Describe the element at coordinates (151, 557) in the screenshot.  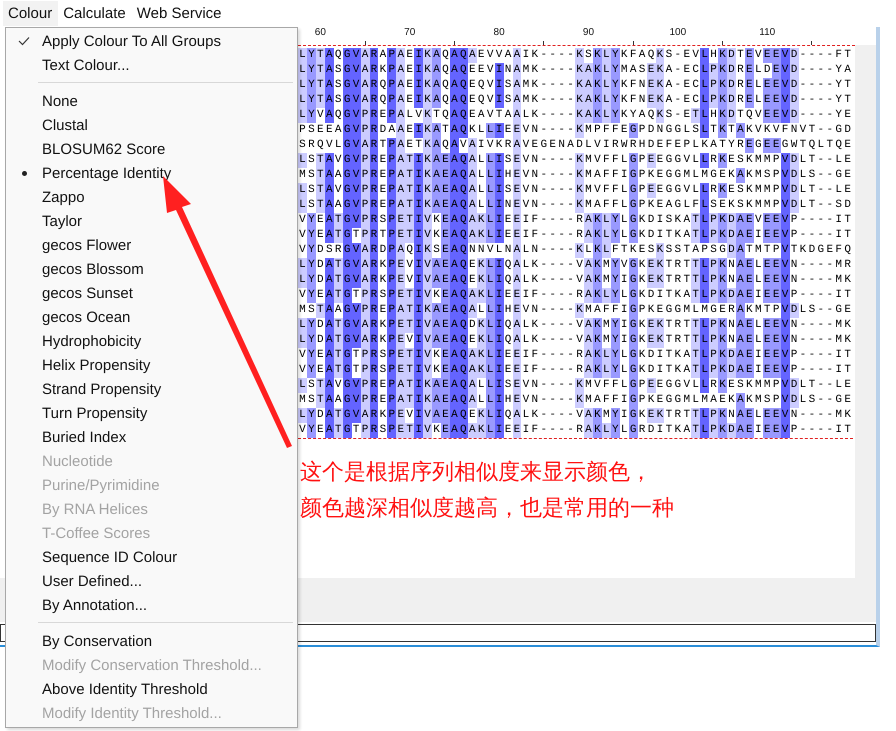
I see `menu-item: Sequence ID Colour` at that location.